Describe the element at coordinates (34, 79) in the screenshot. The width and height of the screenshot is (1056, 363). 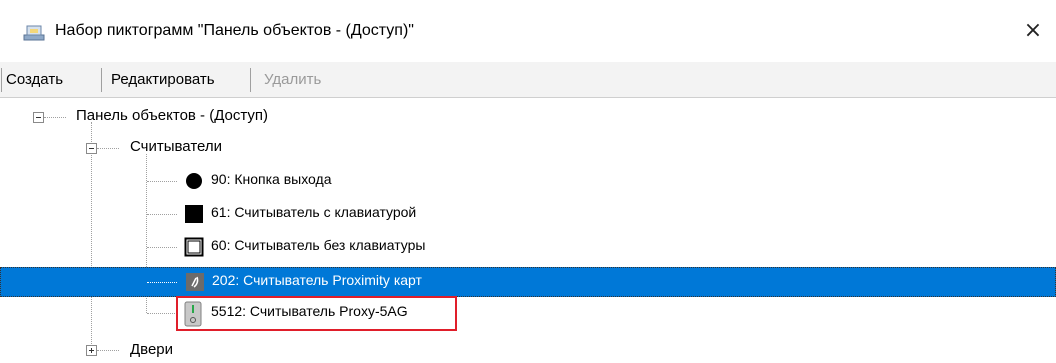
I see `create-button: Создать` at that location.